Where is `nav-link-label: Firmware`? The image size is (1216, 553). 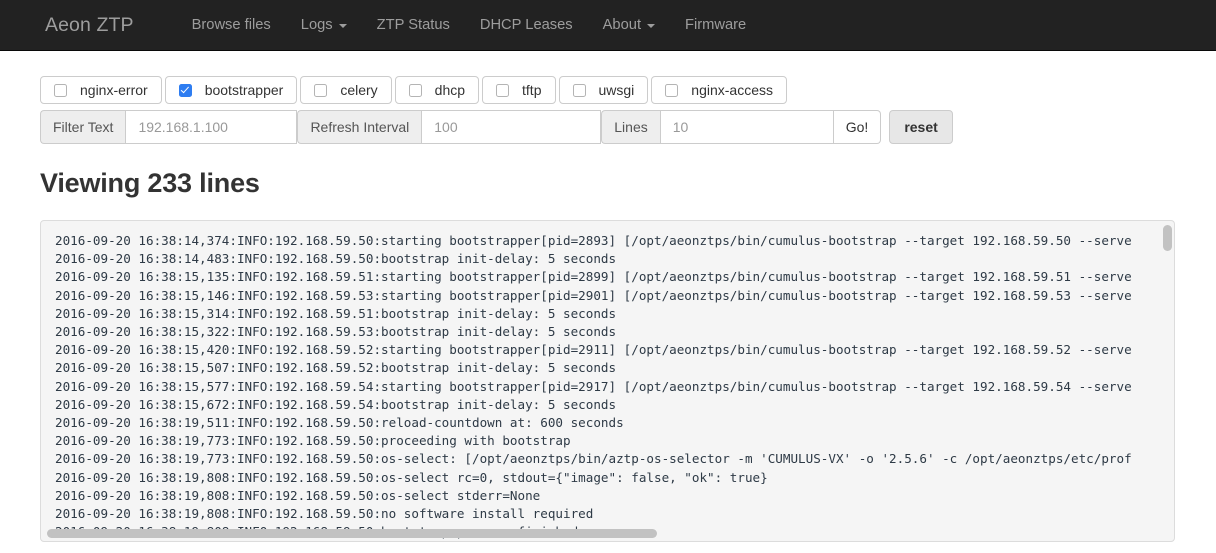 nav-link-label: Firmware is located at coordinates (716, 25).